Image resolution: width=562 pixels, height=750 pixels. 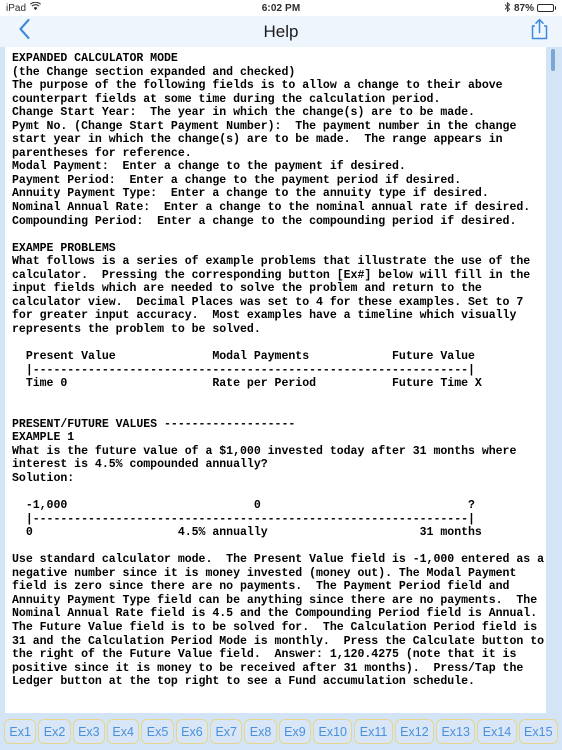 I want to click on page-title: Help, so click(x=281, y=31).